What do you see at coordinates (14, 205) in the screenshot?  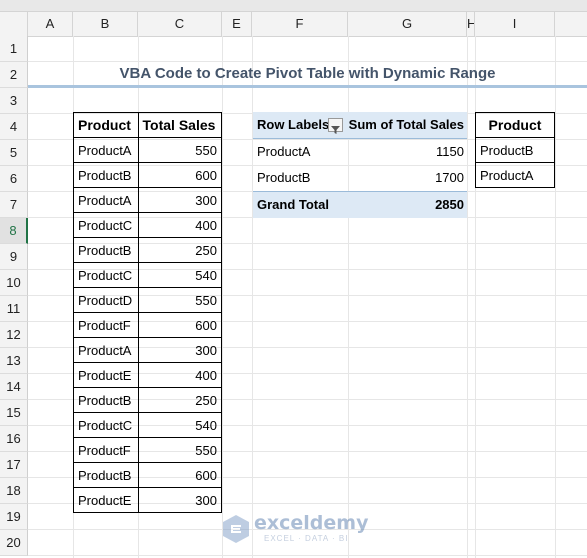 I see `row-header: 7` at bounding box center [14, 205].